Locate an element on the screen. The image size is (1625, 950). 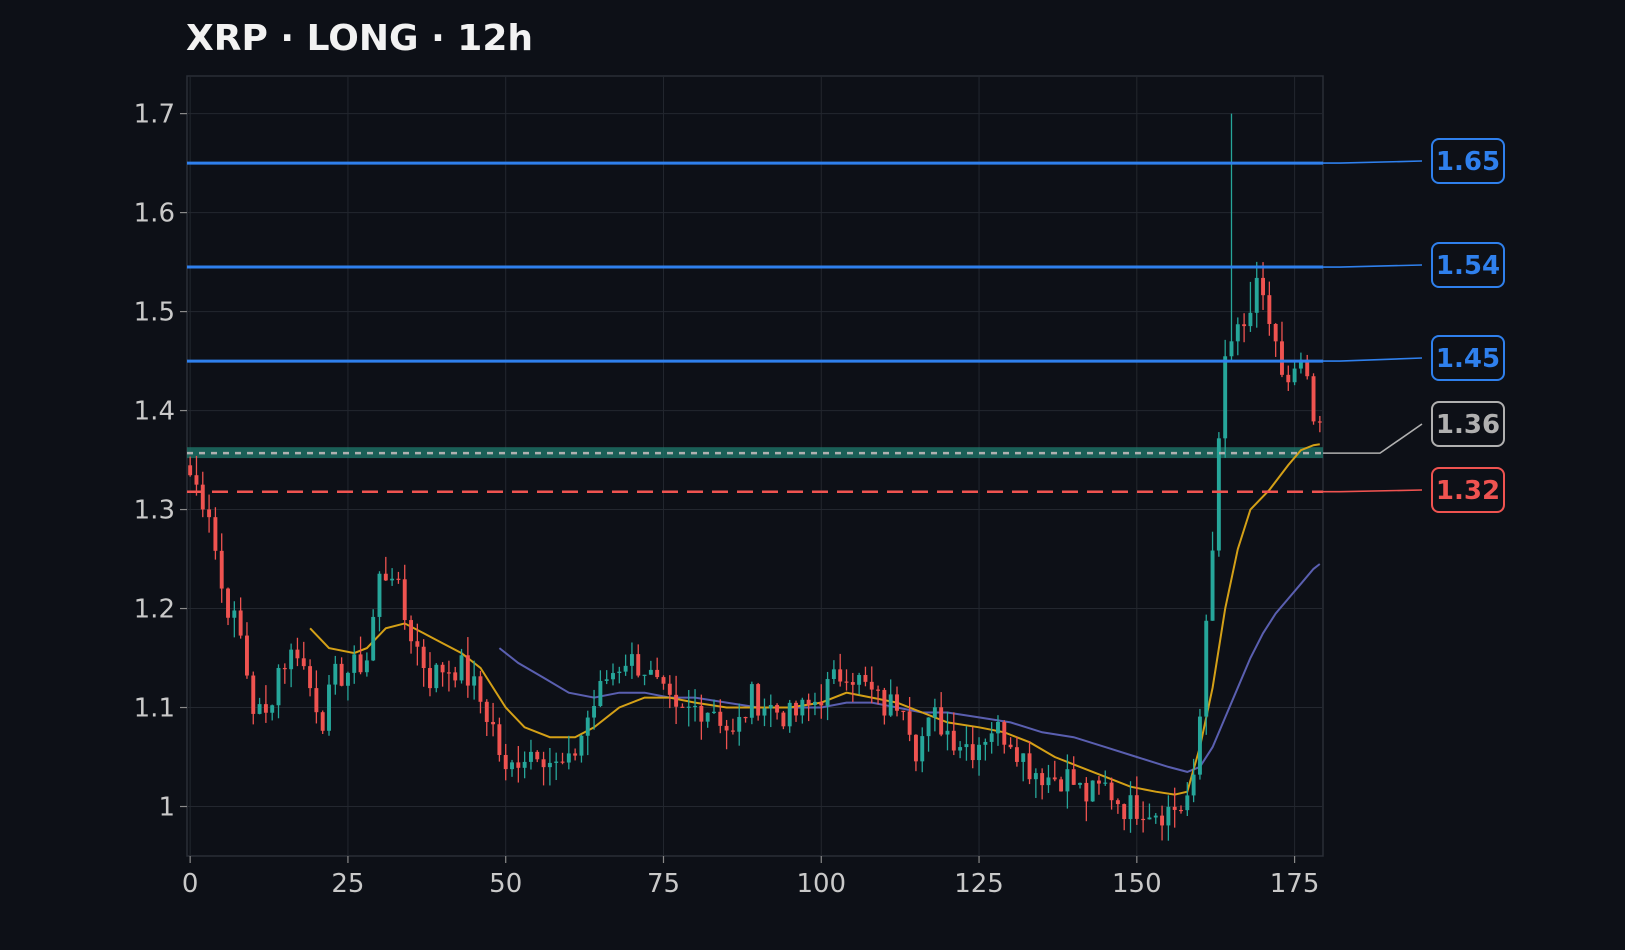
x-tick-label: 100 is located at coordinates (821, 884).